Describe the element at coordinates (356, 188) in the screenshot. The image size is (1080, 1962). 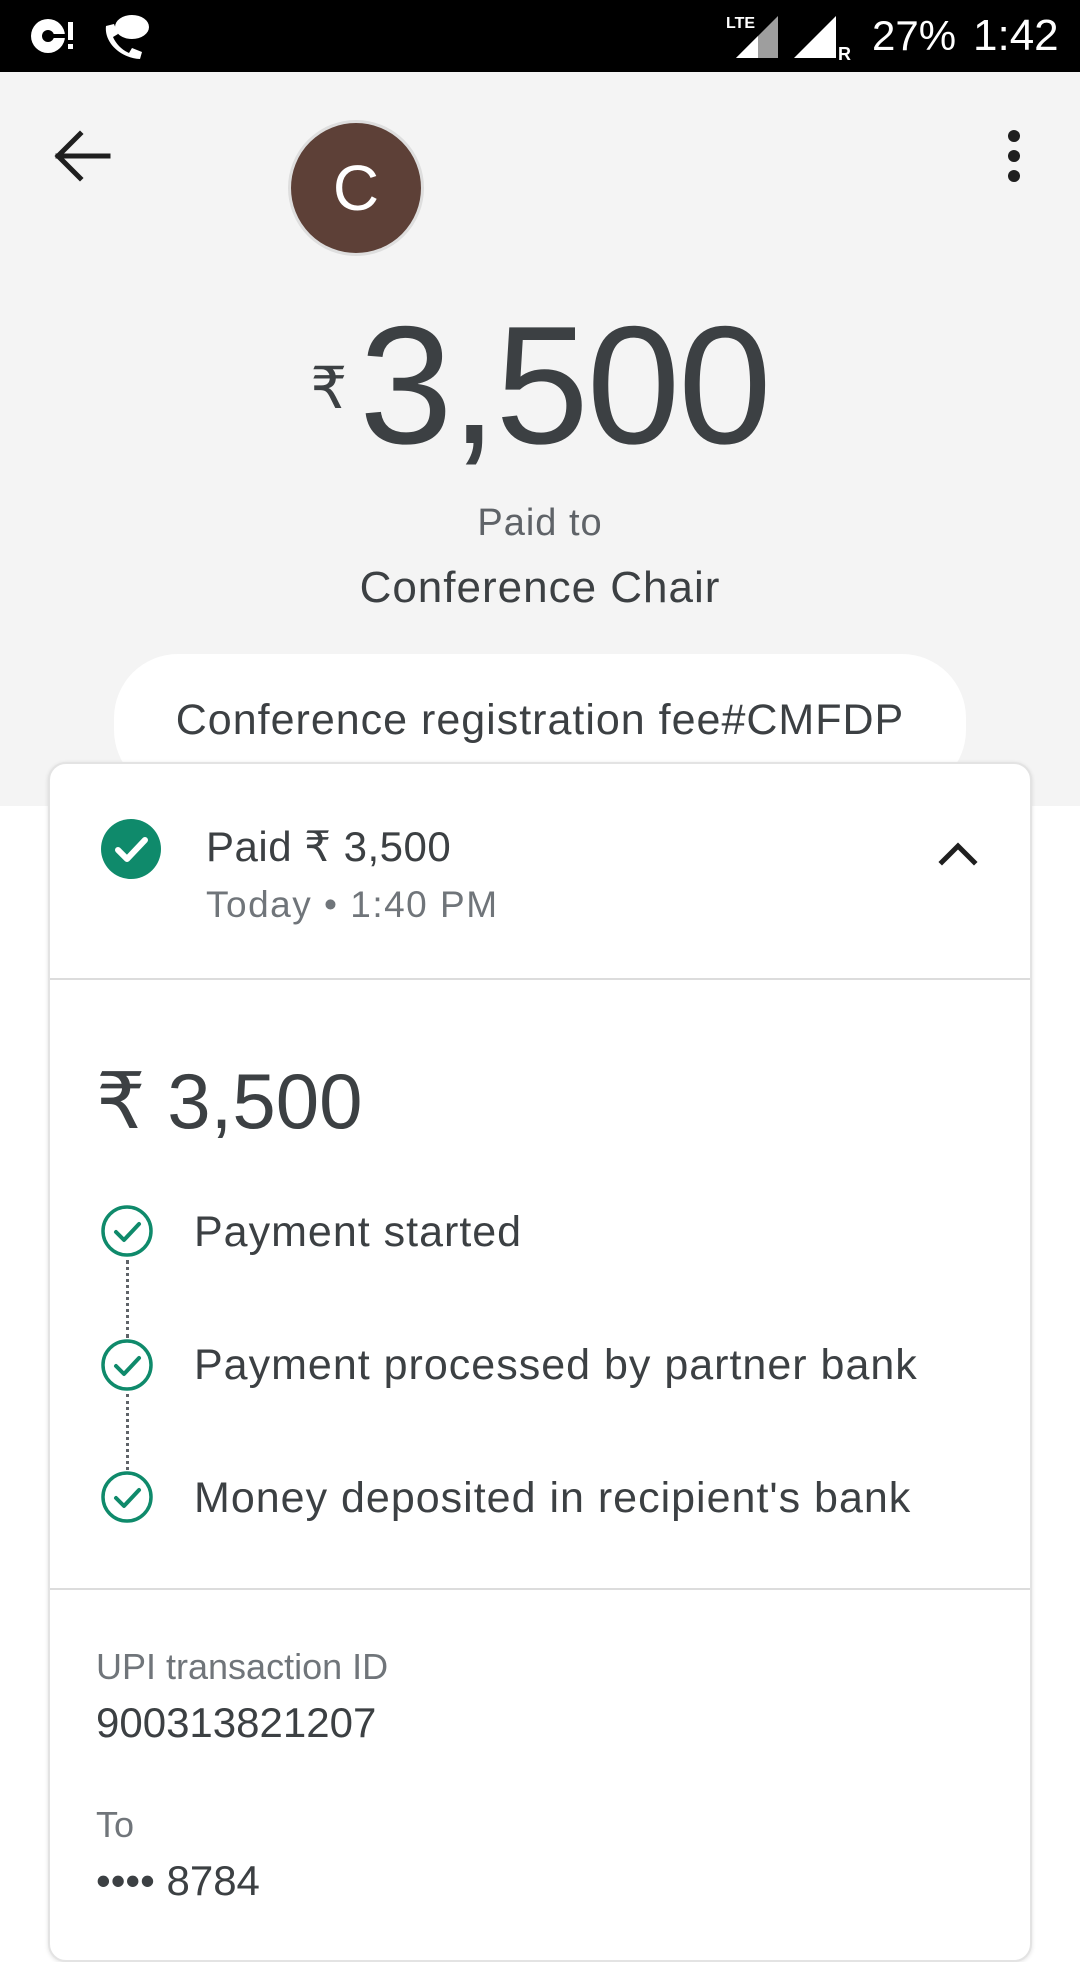
I see `avatar: C` at that location.